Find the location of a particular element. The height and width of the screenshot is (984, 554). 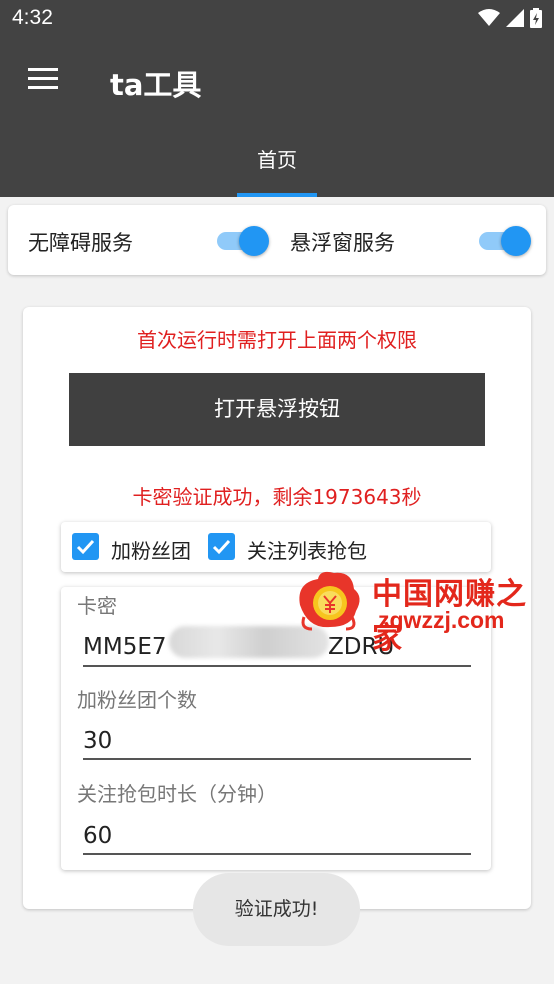

tab-home-label: 首页 is located at coordinates (277, 160).